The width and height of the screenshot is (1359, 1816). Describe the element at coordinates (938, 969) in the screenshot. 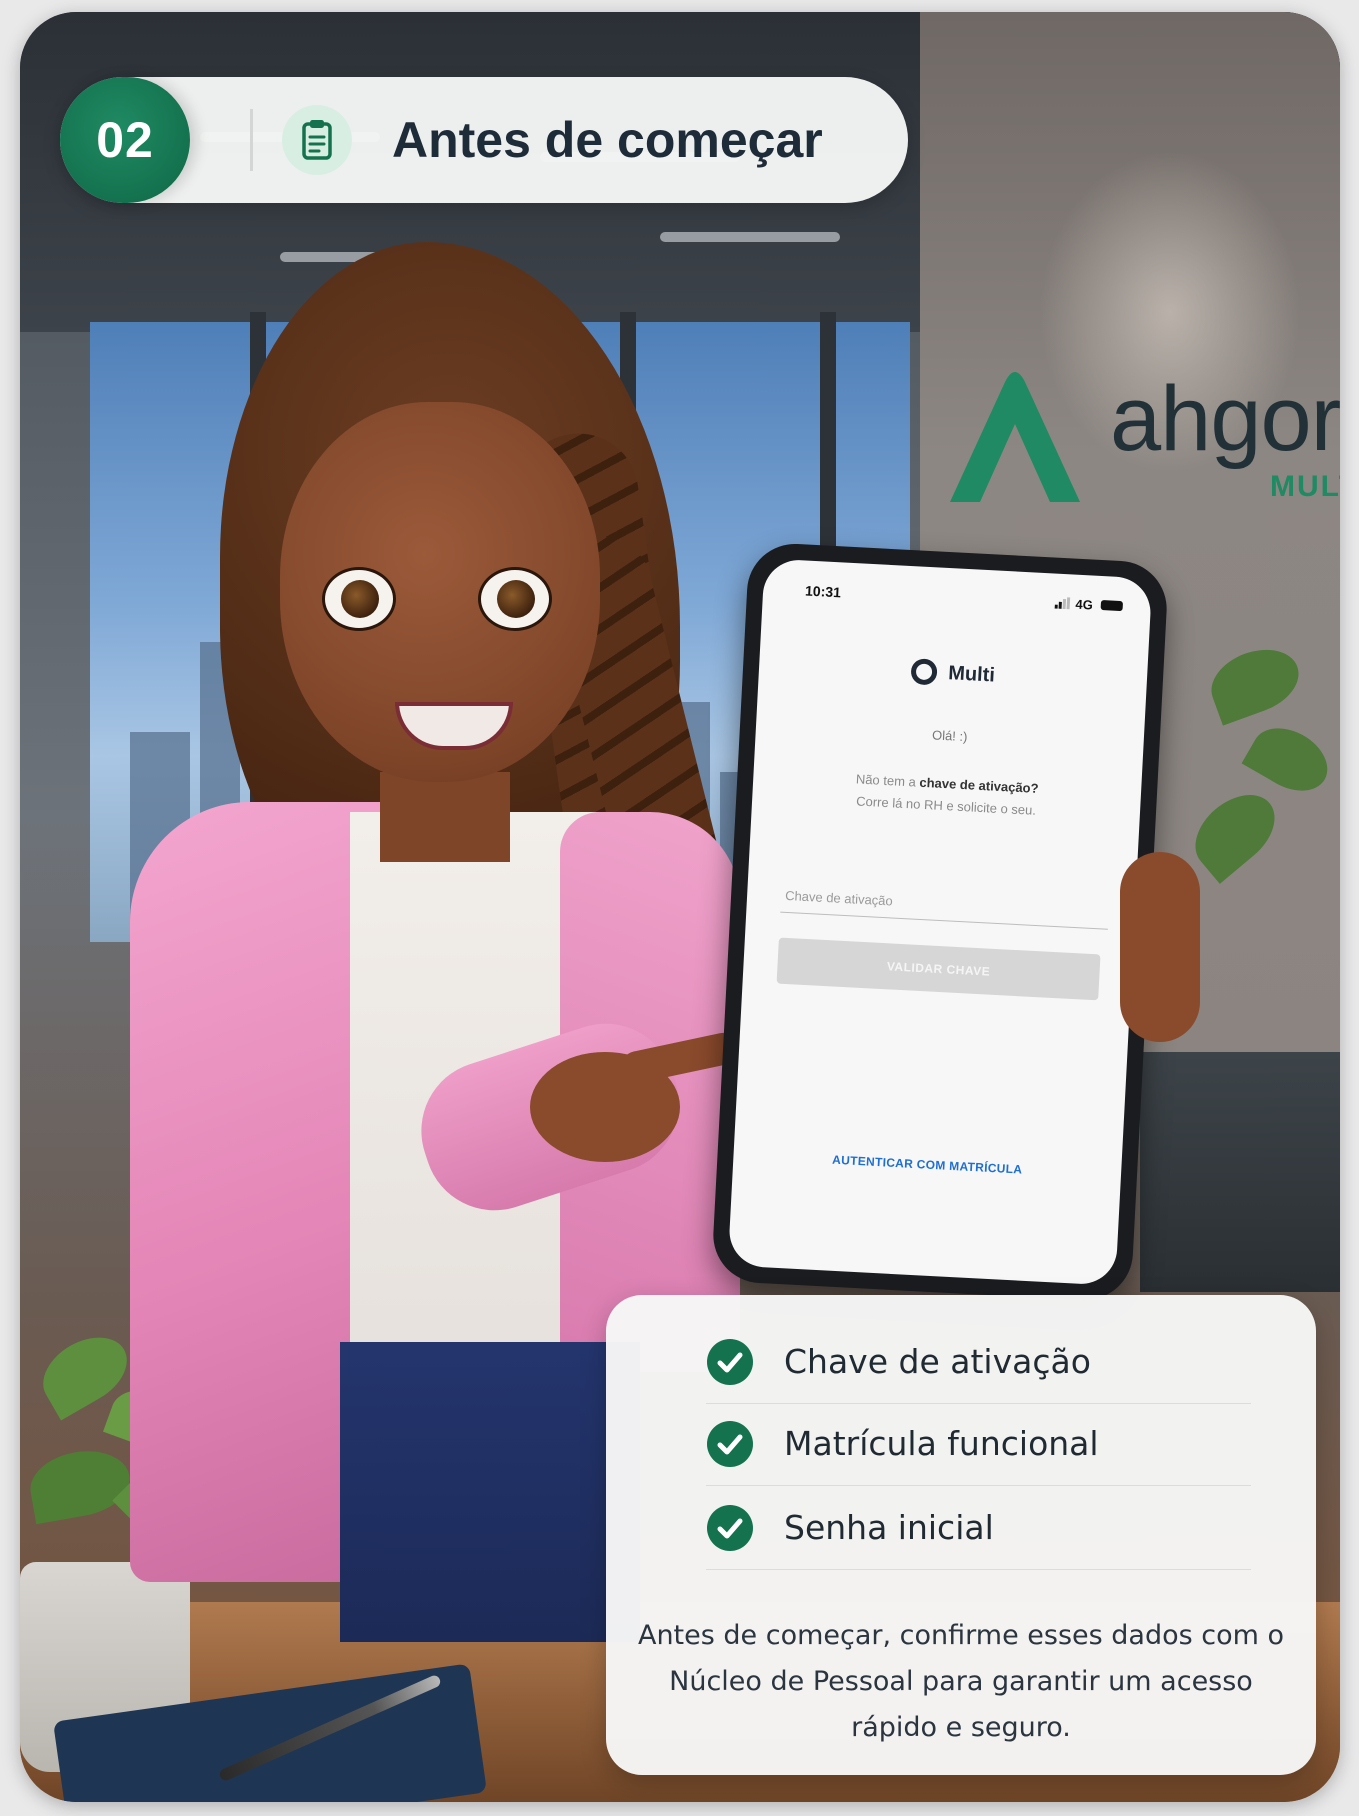

I see `validate-key-button: VALIDAR CHAVE` at that location.